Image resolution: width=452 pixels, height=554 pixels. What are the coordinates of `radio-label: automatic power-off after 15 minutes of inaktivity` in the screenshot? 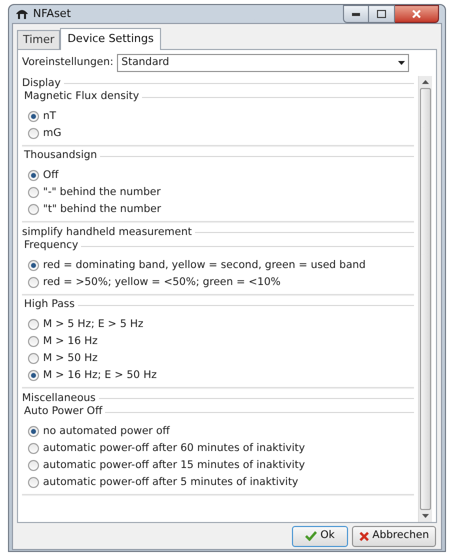 It's located at (174, 465).